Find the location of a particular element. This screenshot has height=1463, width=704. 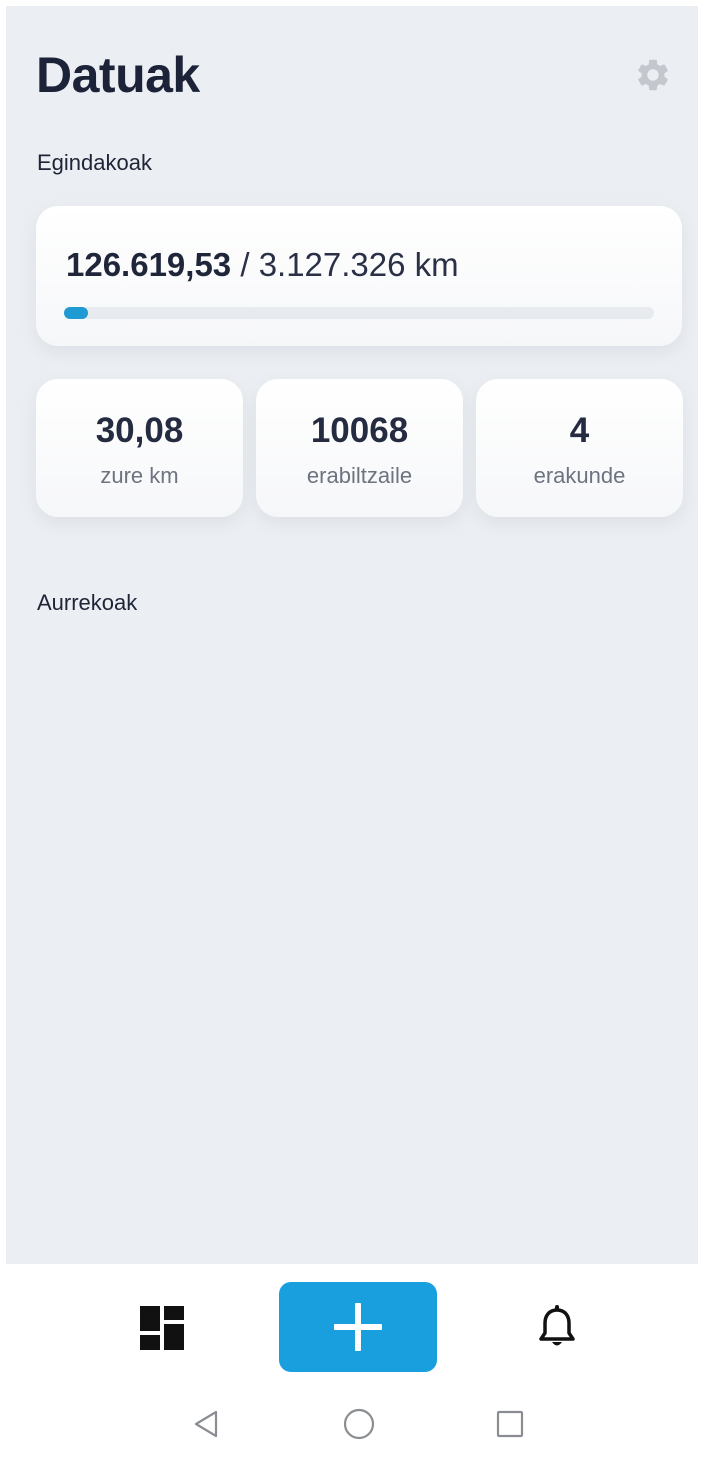

dashboard-grid-icon is located at coordinates (162, 1328).